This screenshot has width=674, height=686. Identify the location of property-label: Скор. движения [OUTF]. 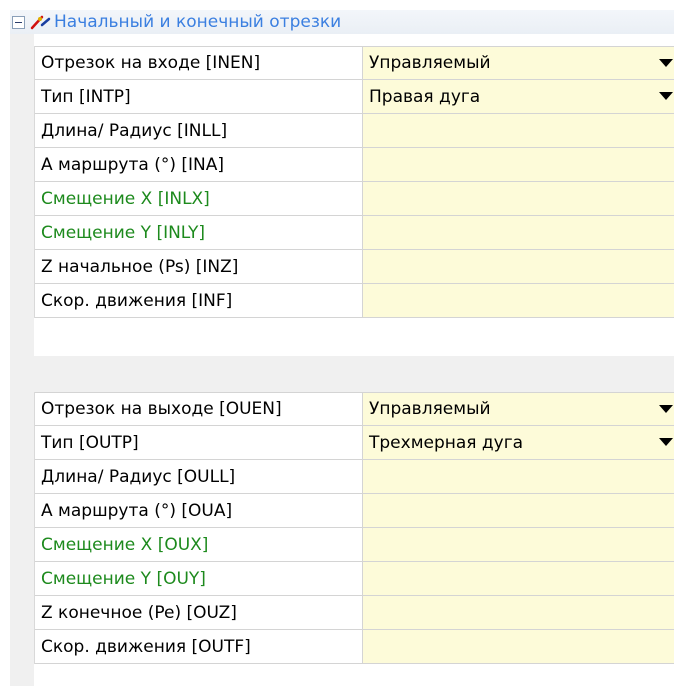
(199, 646).